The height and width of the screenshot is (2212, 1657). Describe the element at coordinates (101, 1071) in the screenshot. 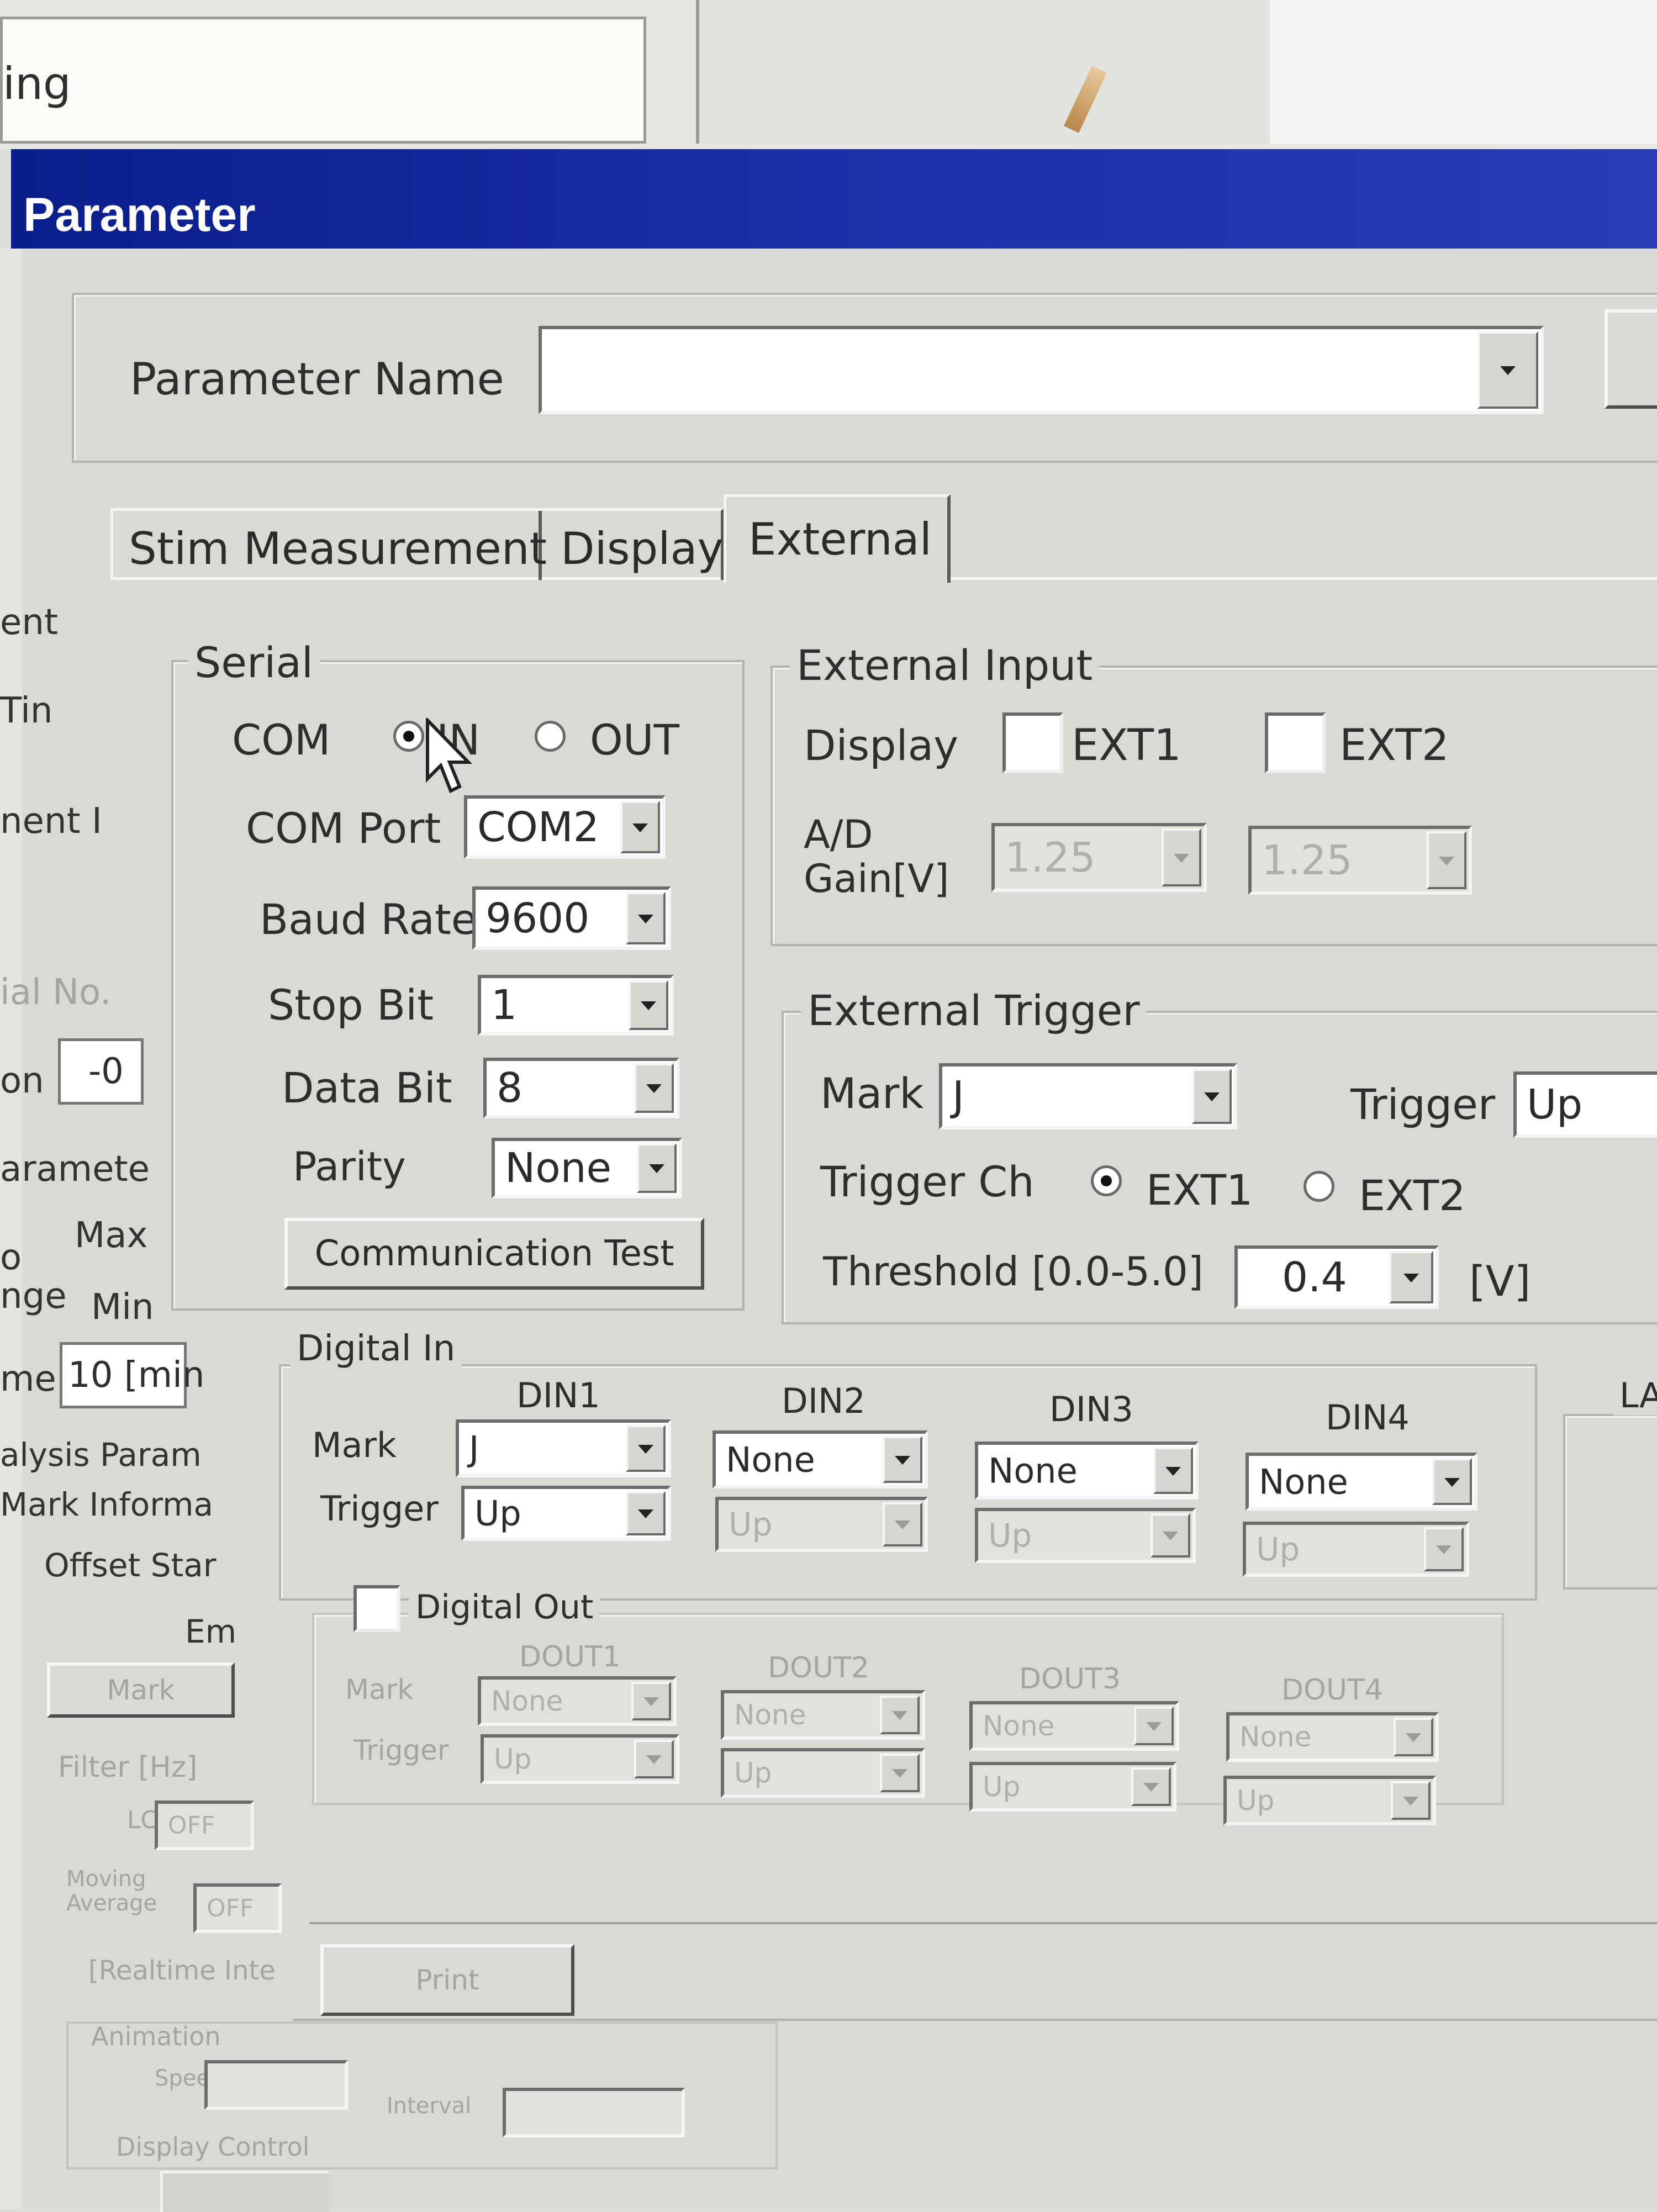

I see `bg-value-field: -0` at that location.